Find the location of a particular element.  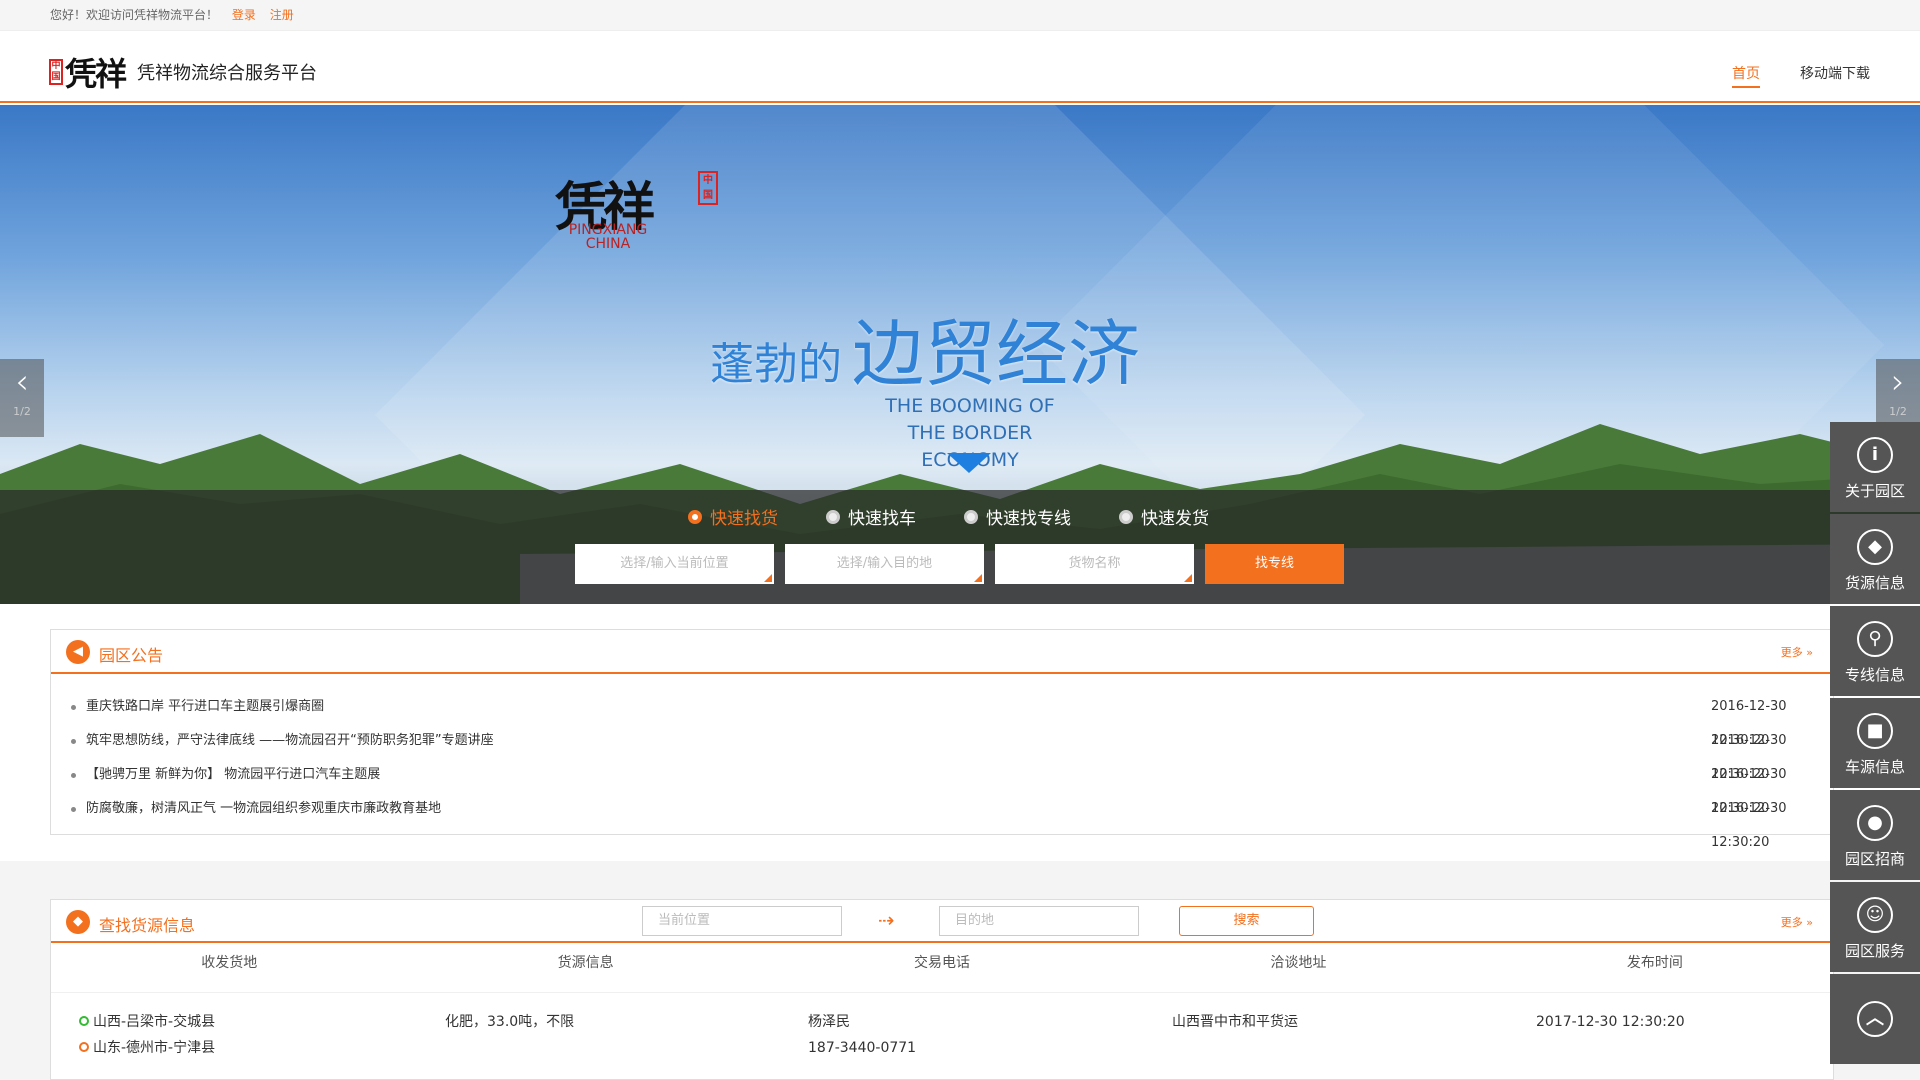

prev-slide-button: ‹ 1/2 is located at coordinates (22, 398).